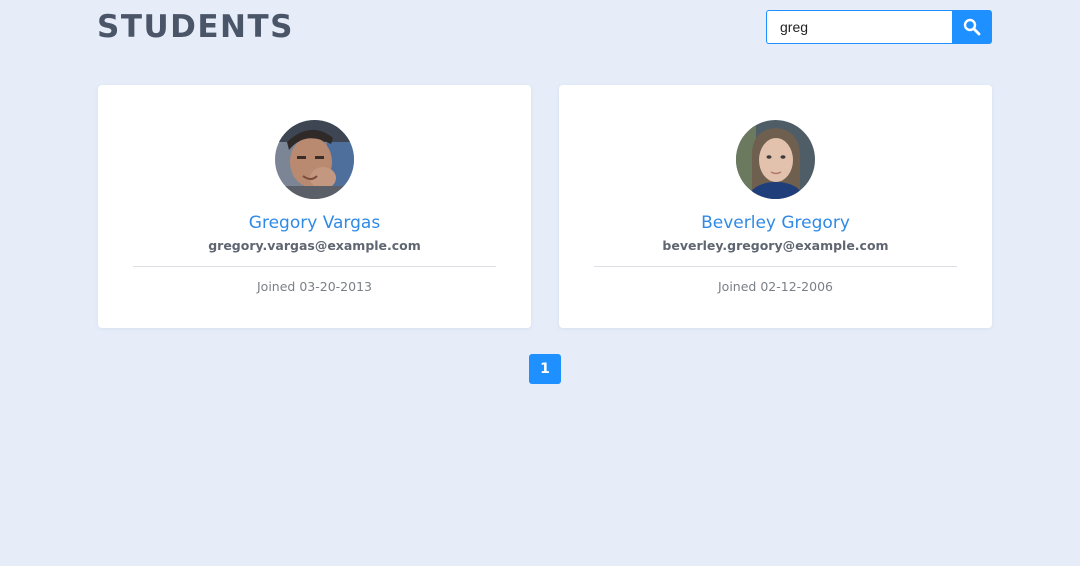 The height and width of the screenshot is (566, 1080). I want to click on page-button-1: 1, so click(545, 369).